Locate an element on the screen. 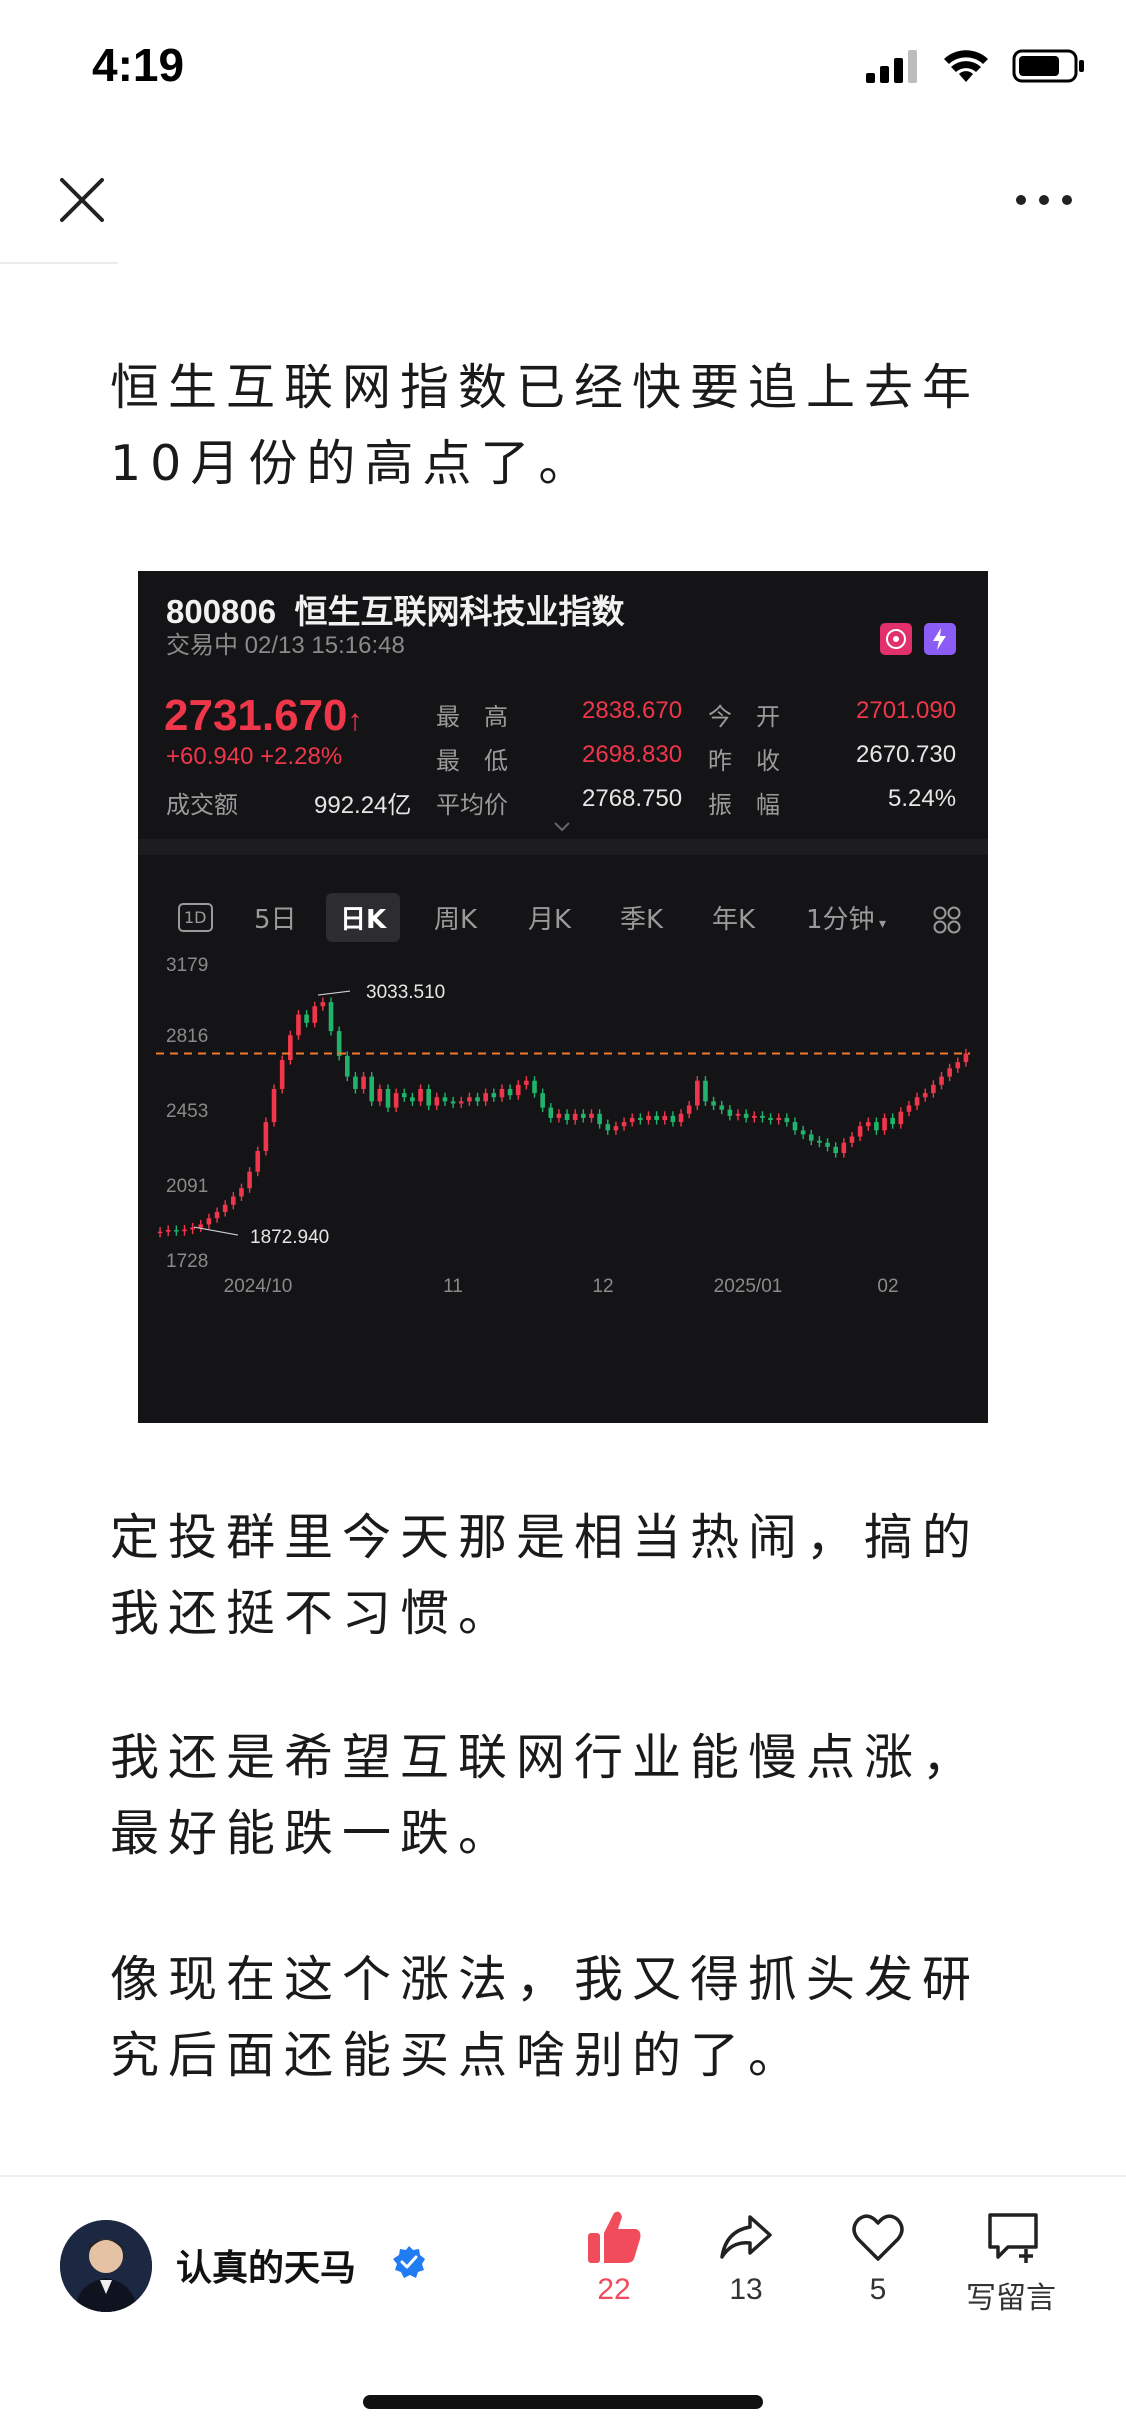 Image resolution: width=1126 pixels, height=2436 pixels. y-tick-label: 2453 is located at coordinates (187, 1111).